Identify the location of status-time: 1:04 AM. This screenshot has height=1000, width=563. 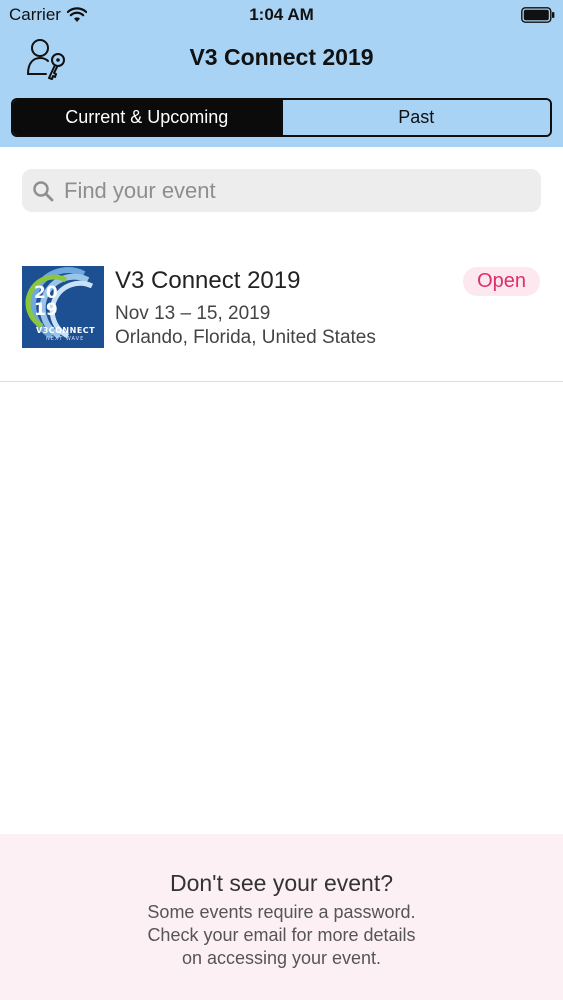
(281, 14).